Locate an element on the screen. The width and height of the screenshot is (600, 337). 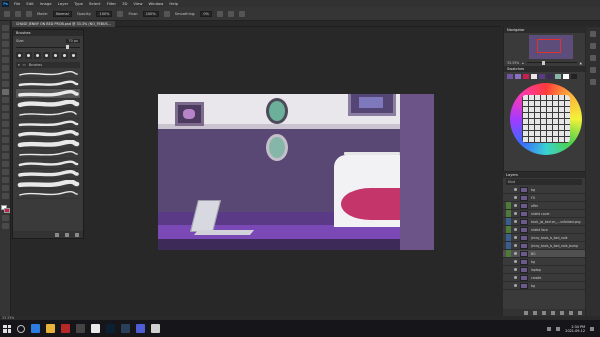
flow-field: 100% is located at coordinates (150, 13).